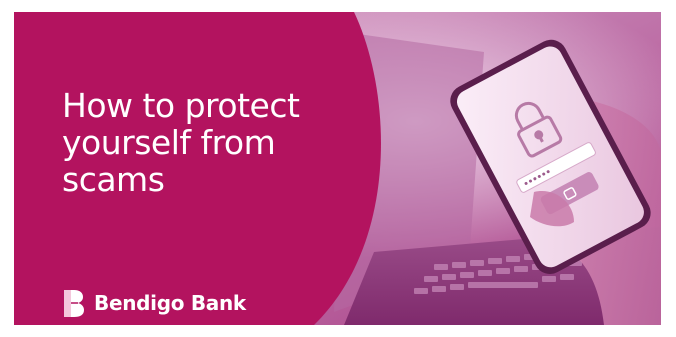 The width and height of the screenshot is (676, 337). I want to click on headline: How to protect yourself from scams, so click(212, 142).